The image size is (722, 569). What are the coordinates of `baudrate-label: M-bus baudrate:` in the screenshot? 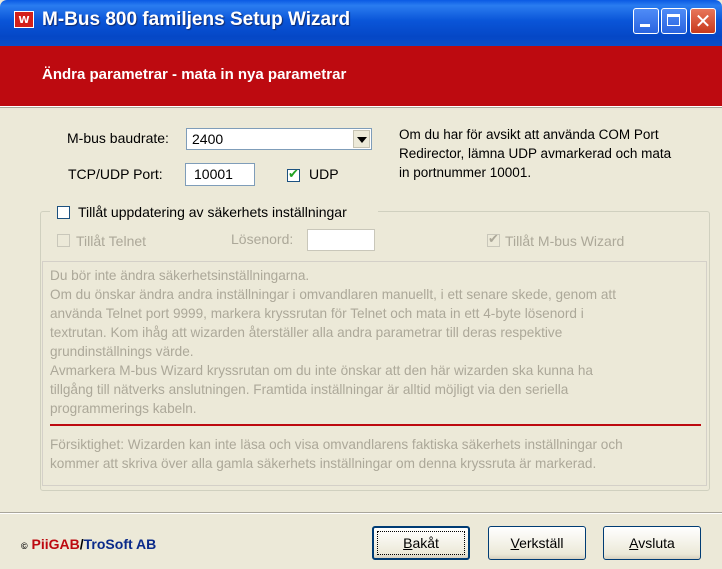 It's located at (118, 138).